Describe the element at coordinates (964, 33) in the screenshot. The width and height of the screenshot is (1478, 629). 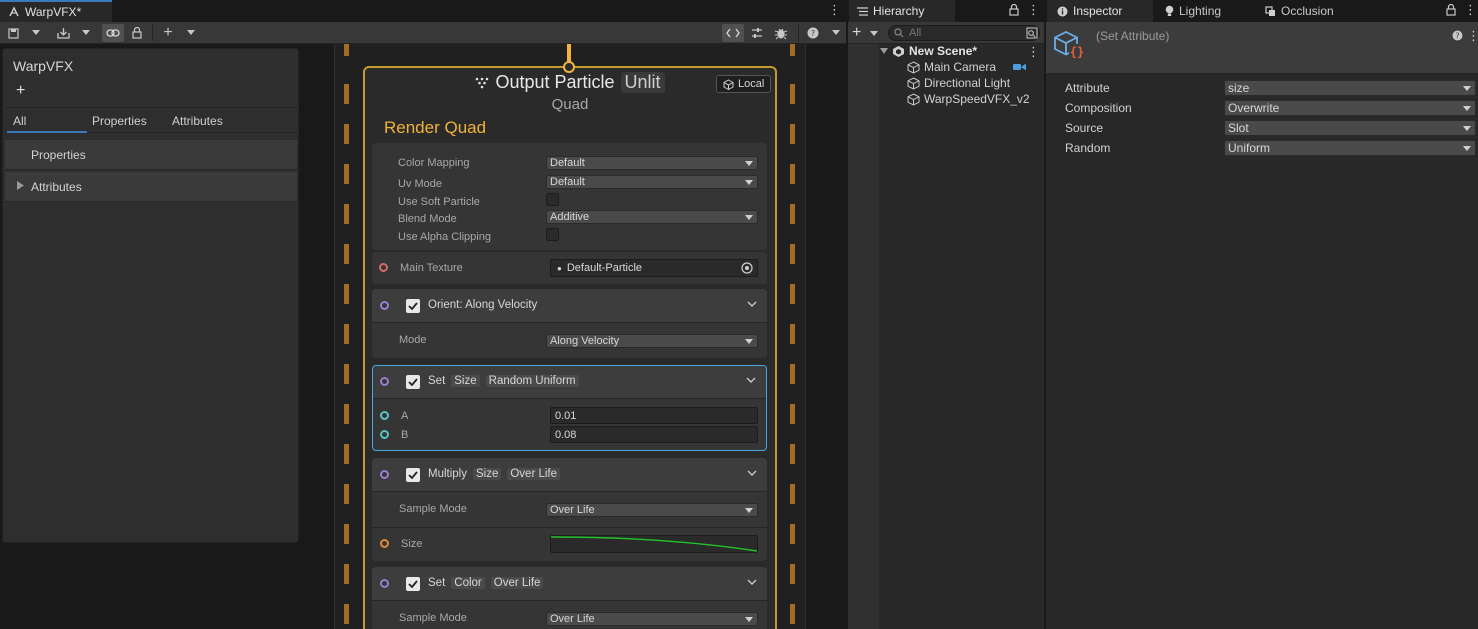
I see `hierarchy-search-input: All` at that location.